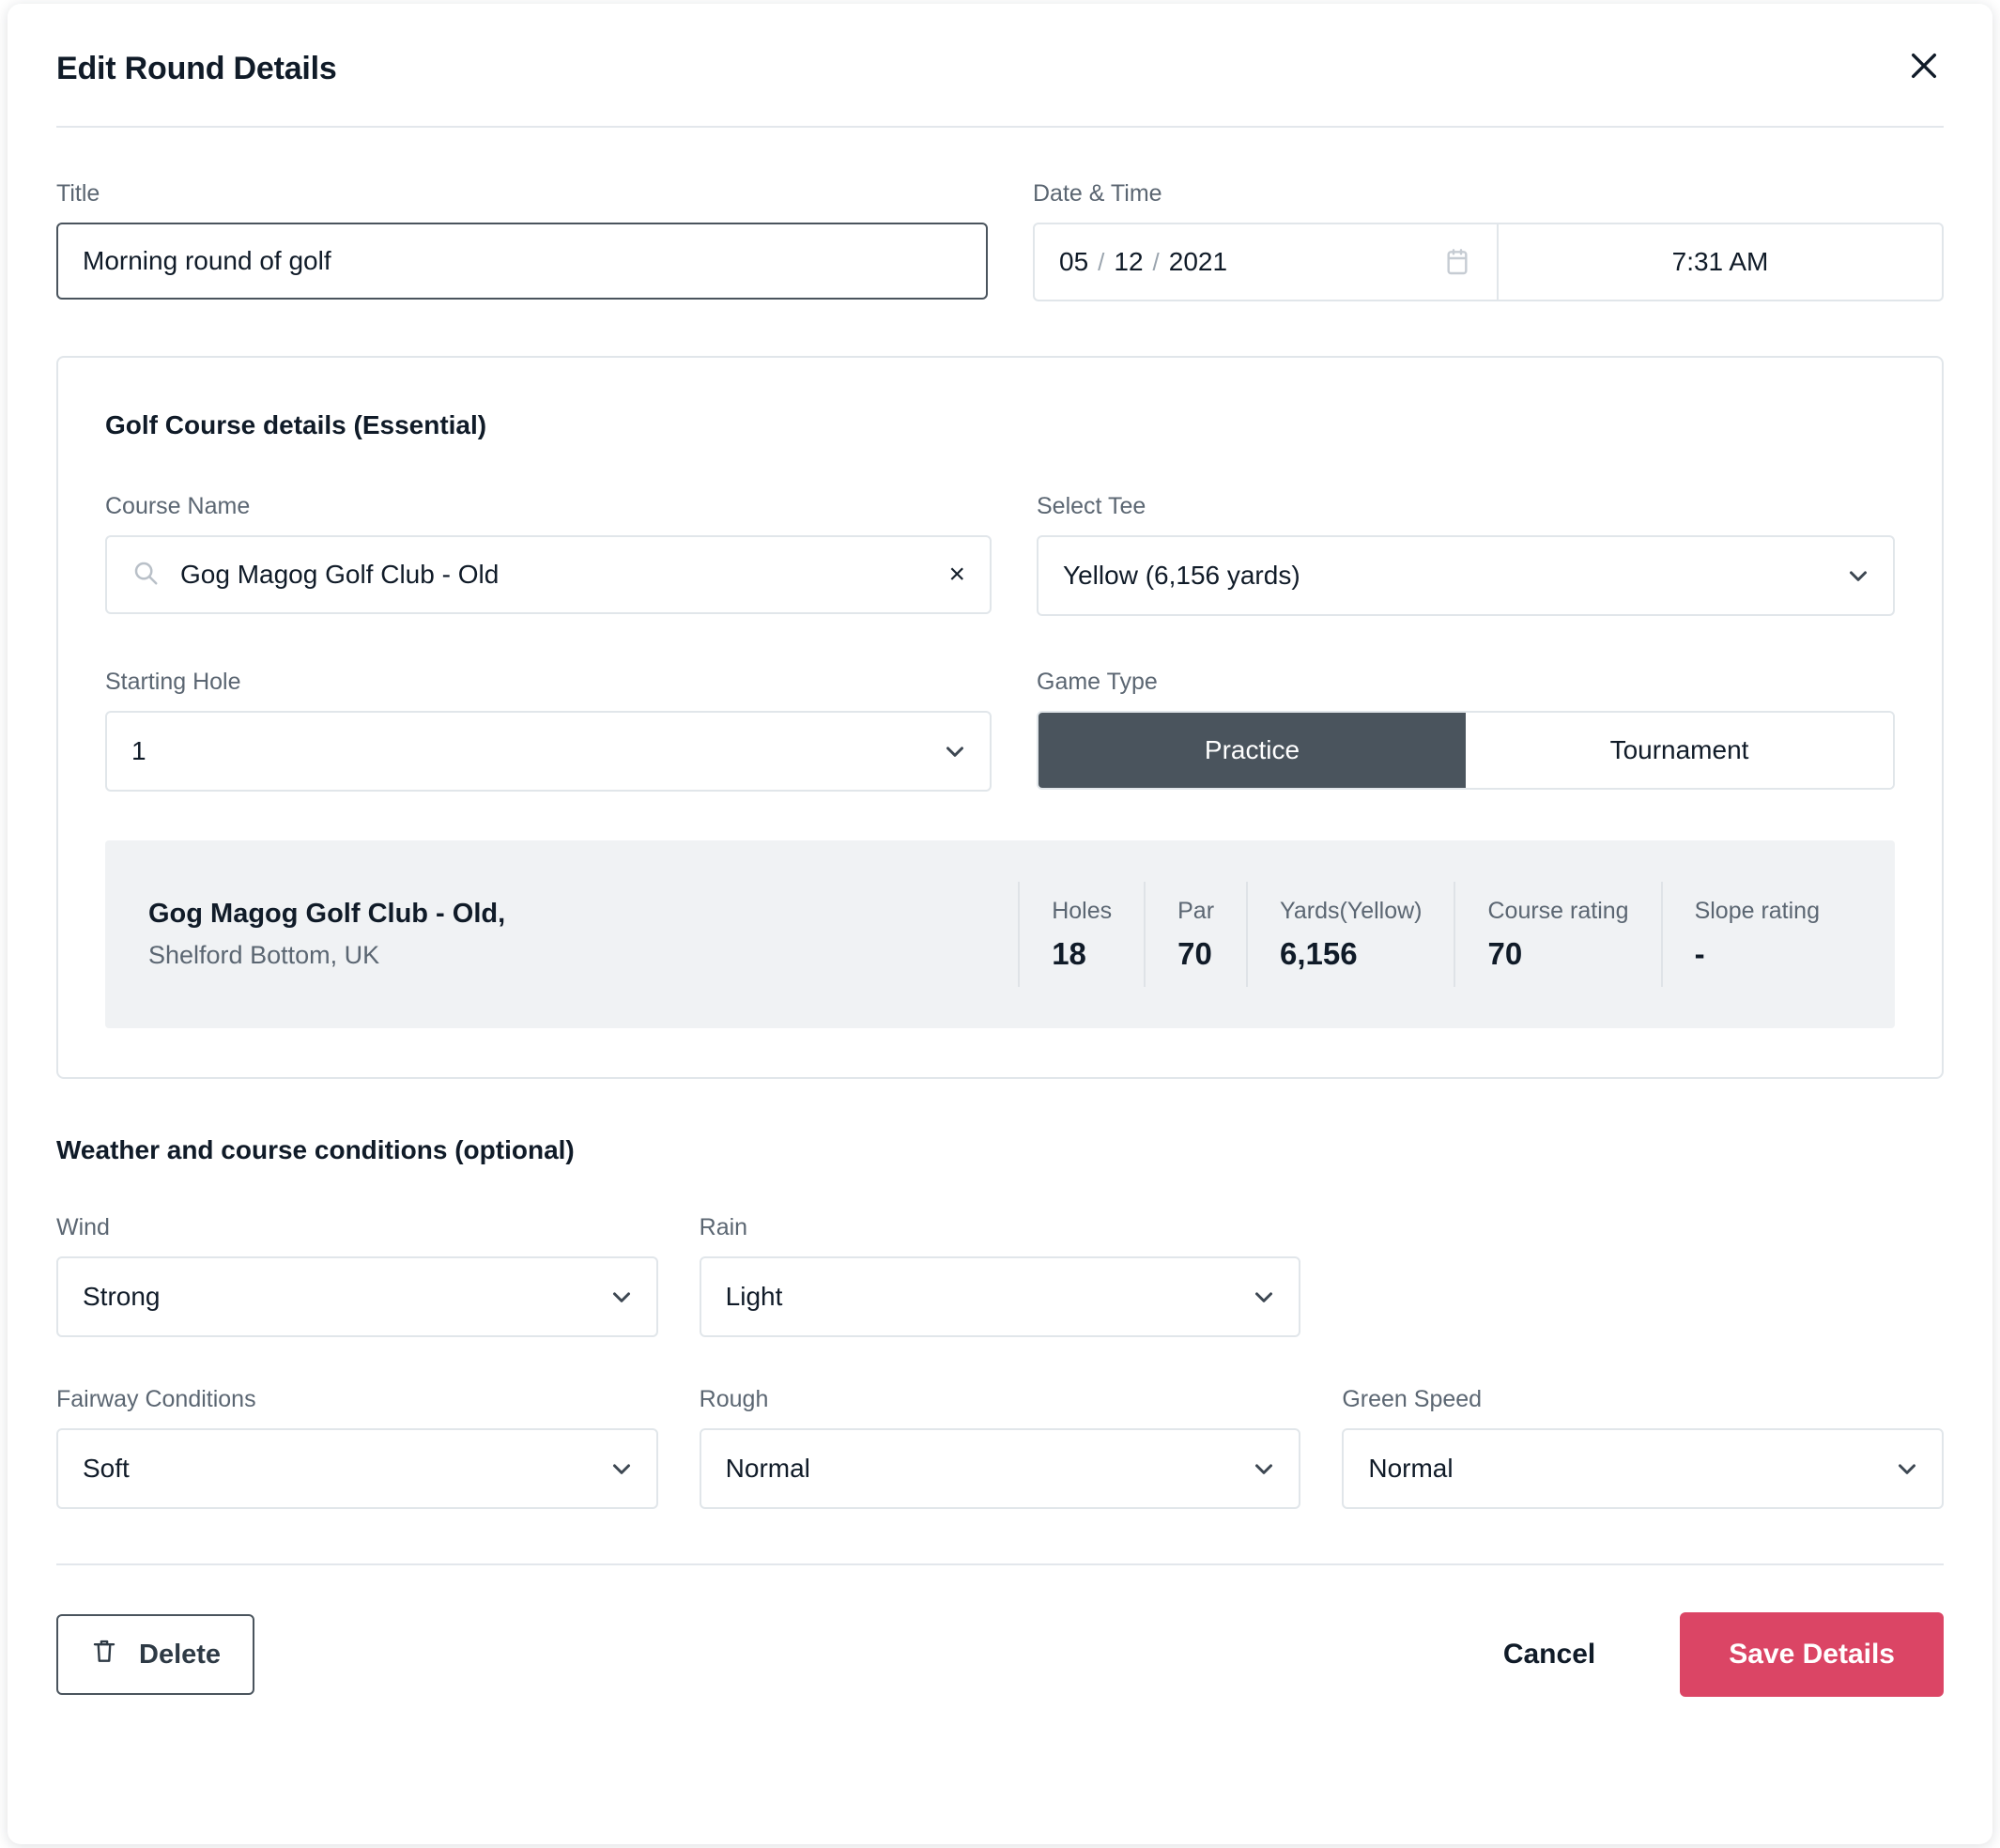  Describe the element at coordinates (956, 575) in the screenshot. I see `clear-icon: ×` at that location.